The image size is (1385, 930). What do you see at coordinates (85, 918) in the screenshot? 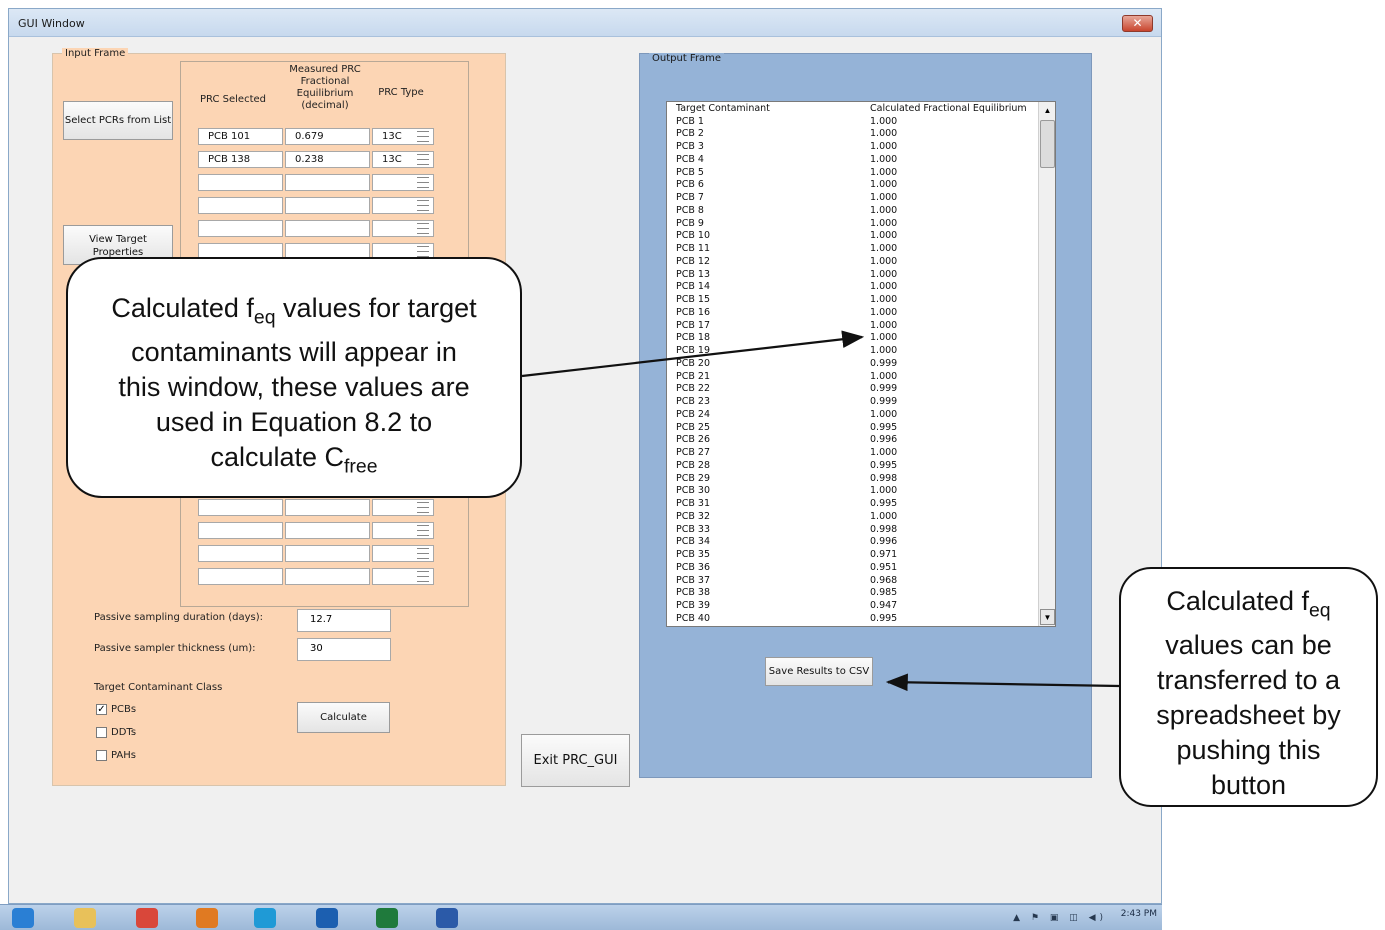
I see `file-explorer-icon` at bounding box center [85, 918].